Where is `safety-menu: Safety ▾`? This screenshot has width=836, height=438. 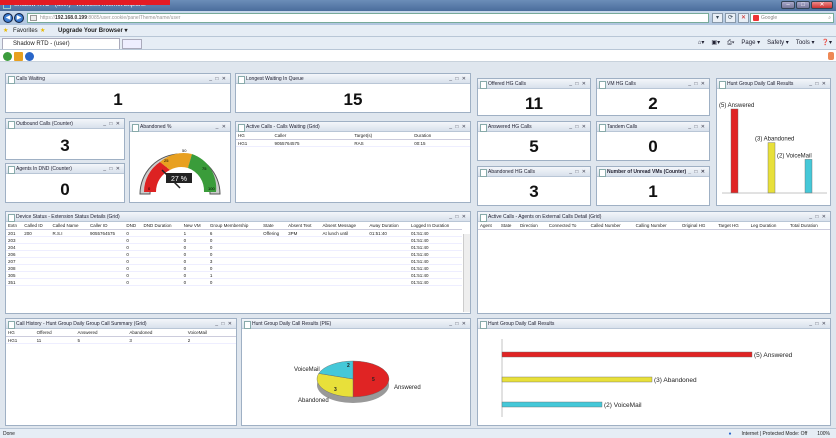
safety-menu: Safety ▾ is located at coordinates (778, 43).